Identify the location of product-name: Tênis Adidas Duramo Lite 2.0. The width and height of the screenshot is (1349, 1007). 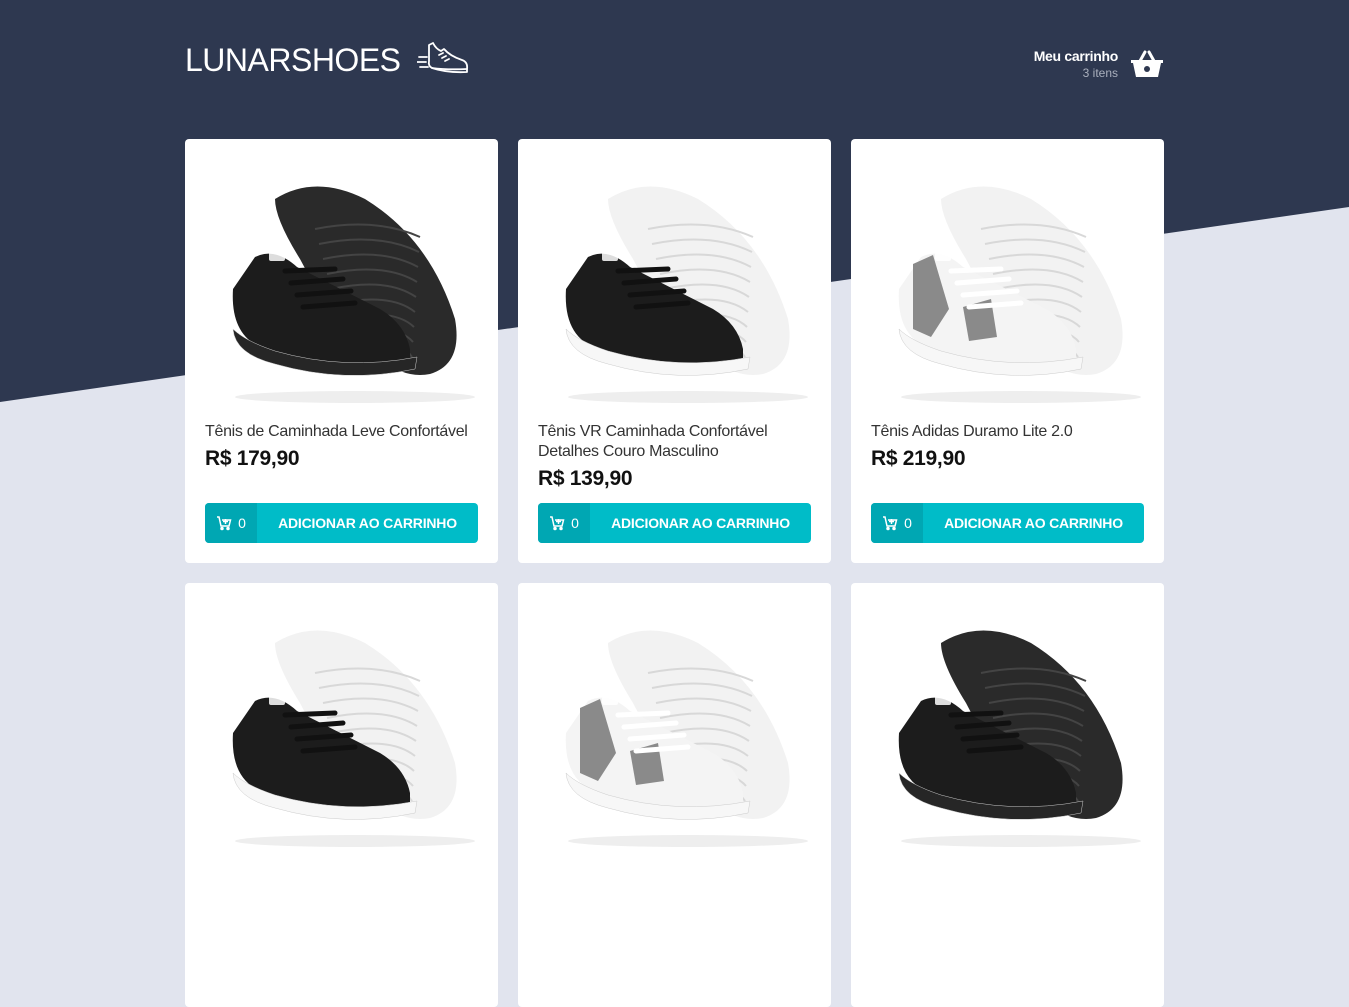
(972, 431).